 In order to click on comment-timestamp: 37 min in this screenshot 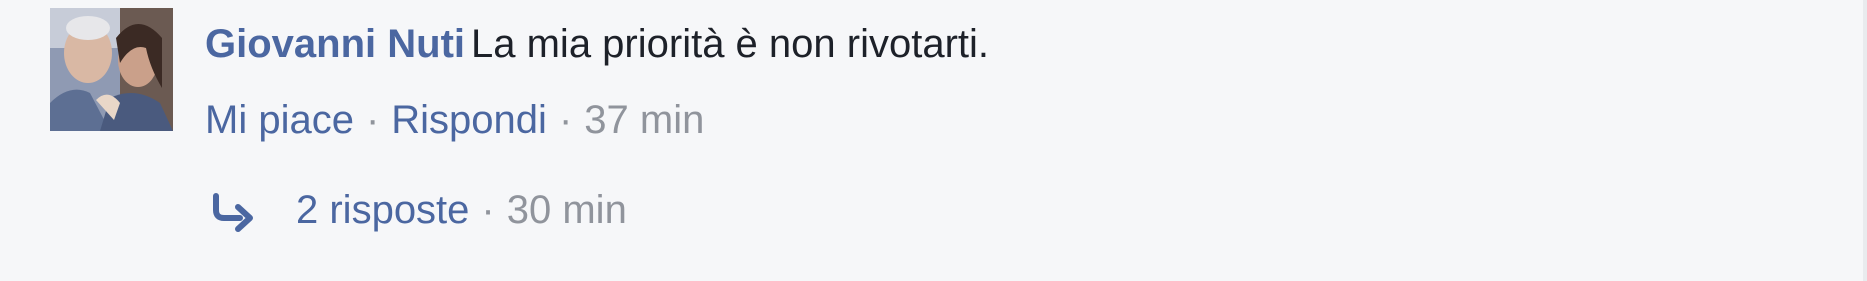, I will do `click(644, 120)`.